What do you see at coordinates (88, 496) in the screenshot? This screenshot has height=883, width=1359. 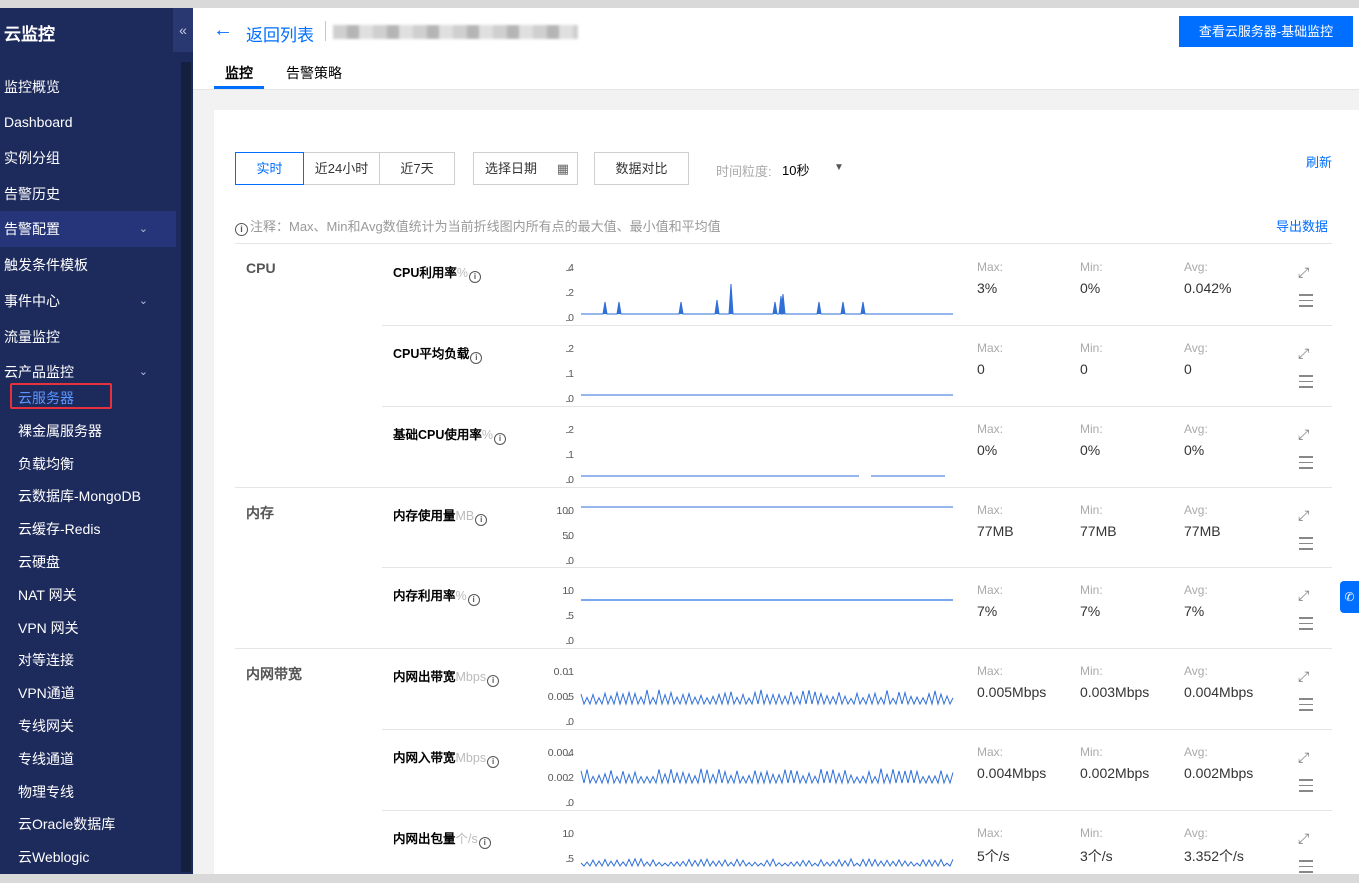 I see `sidebar-subitem: 云数据库-MongoDB` at bounding box center [88, 496].